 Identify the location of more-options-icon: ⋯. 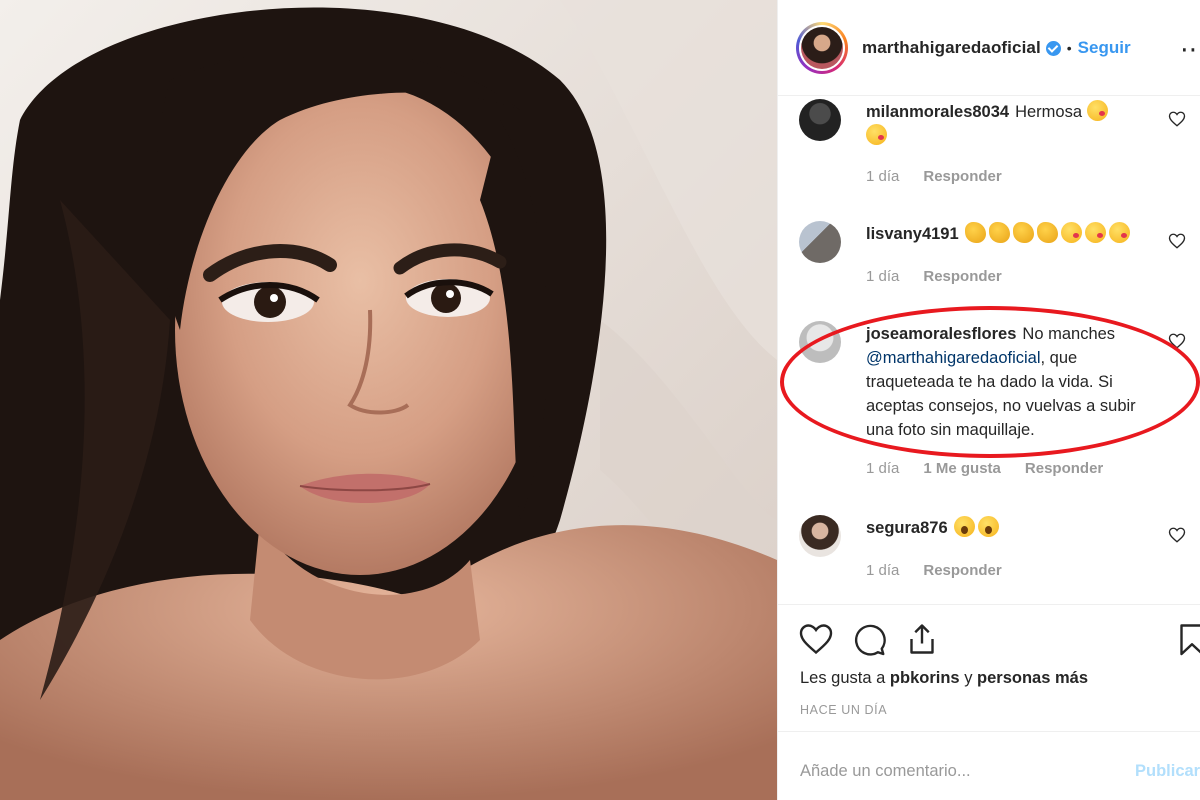
(1190, 49).